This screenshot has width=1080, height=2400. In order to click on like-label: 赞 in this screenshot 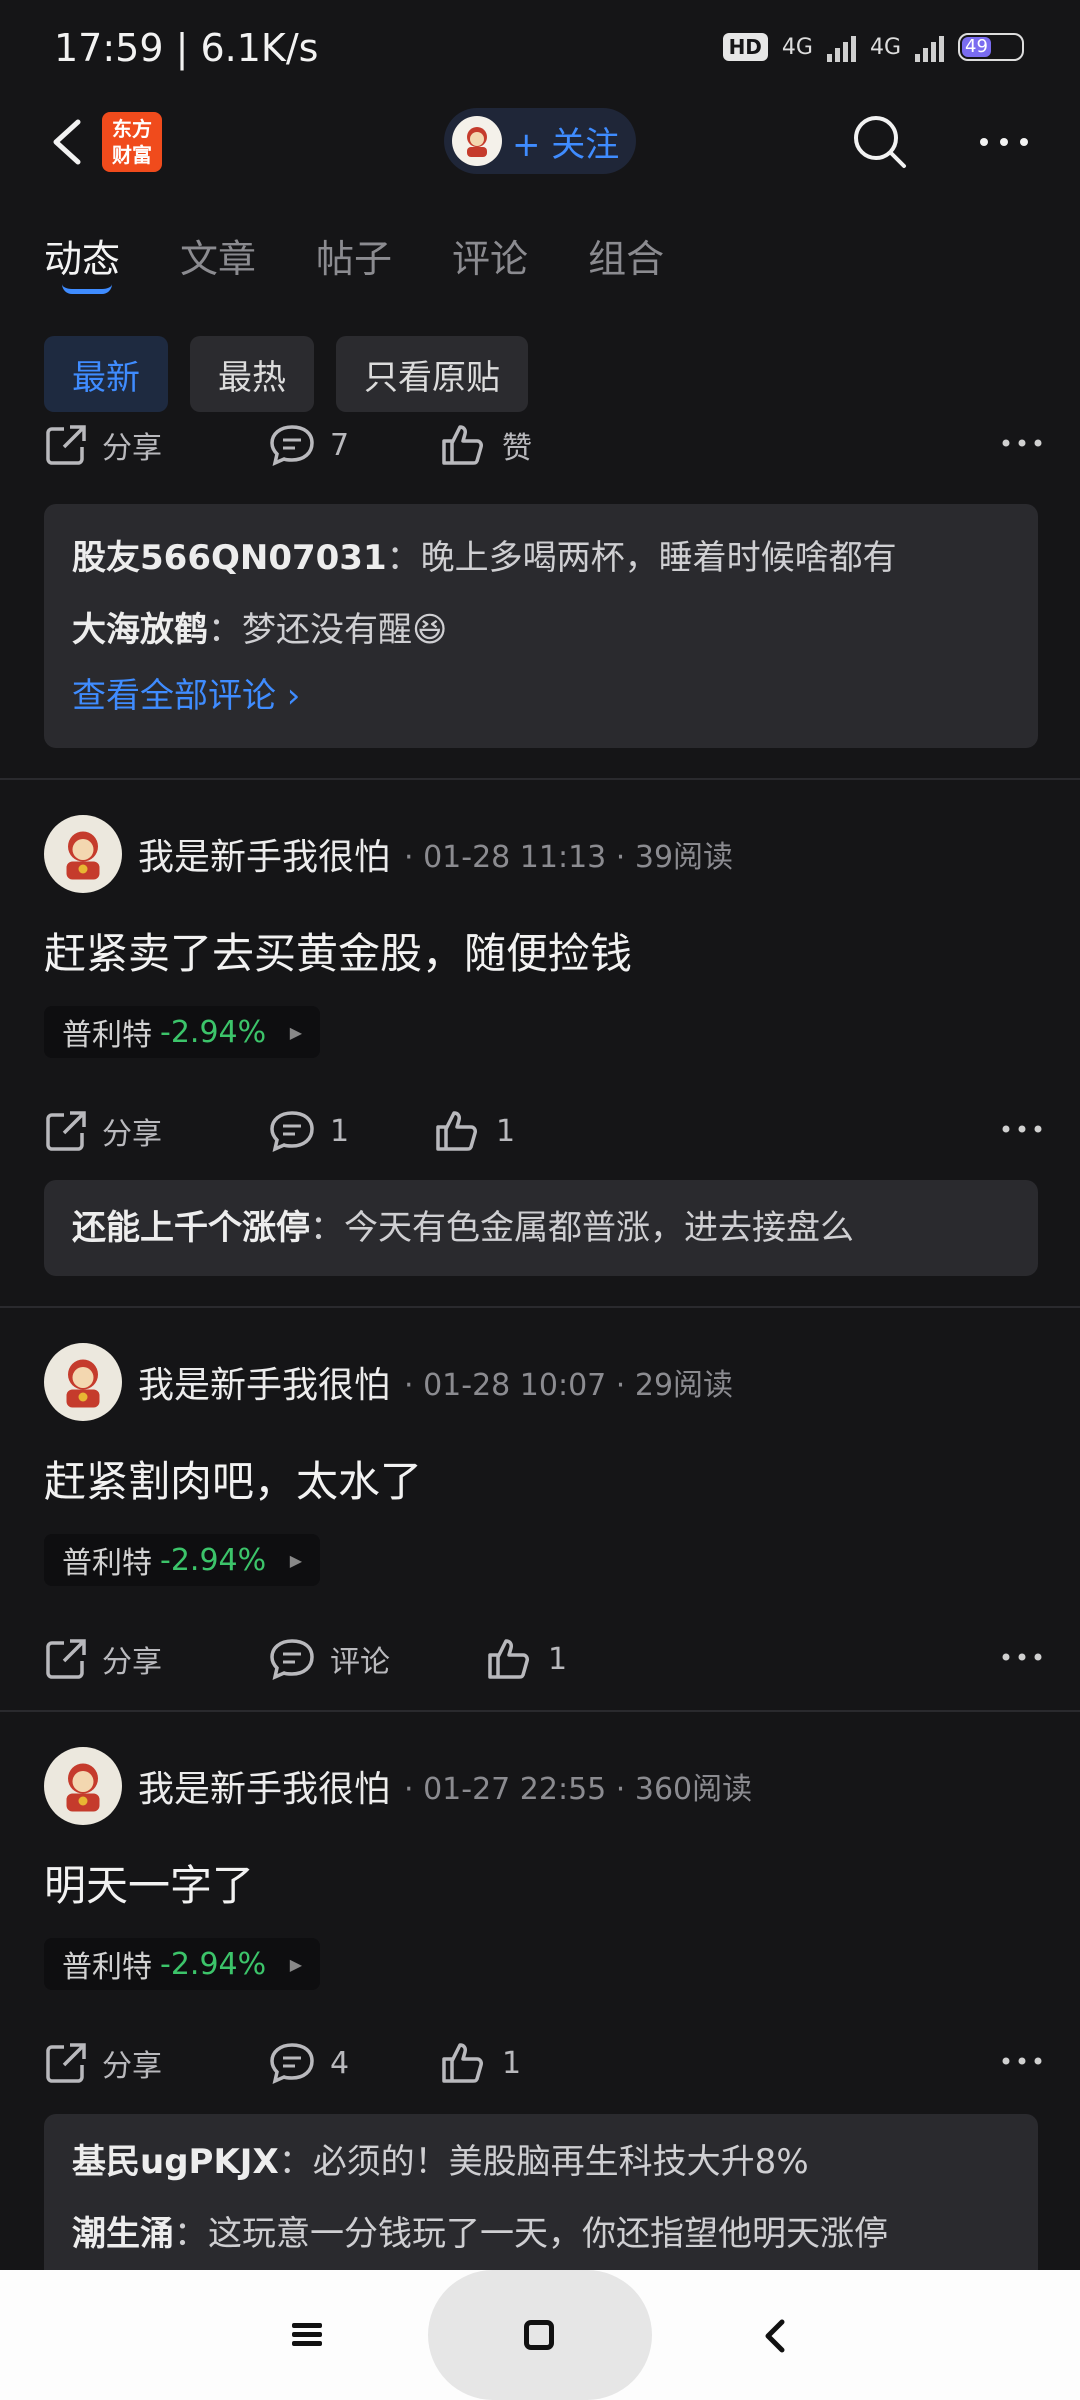, I will do `click(517, 448)`.